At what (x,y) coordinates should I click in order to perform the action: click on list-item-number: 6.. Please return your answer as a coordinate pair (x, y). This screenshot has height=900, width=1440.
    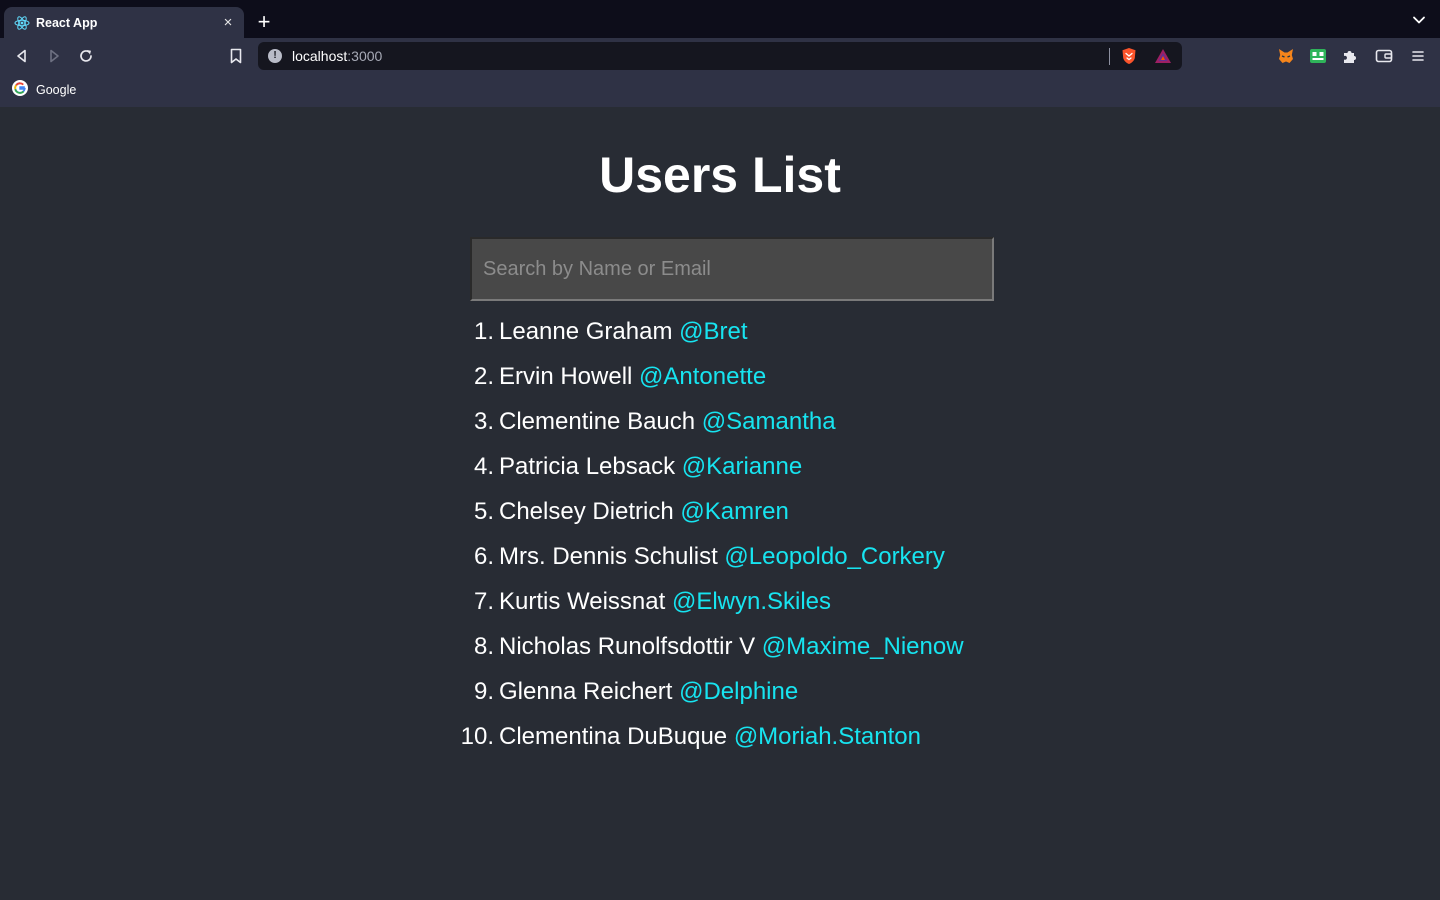
    Looking at the image, I should click on (483, 556).